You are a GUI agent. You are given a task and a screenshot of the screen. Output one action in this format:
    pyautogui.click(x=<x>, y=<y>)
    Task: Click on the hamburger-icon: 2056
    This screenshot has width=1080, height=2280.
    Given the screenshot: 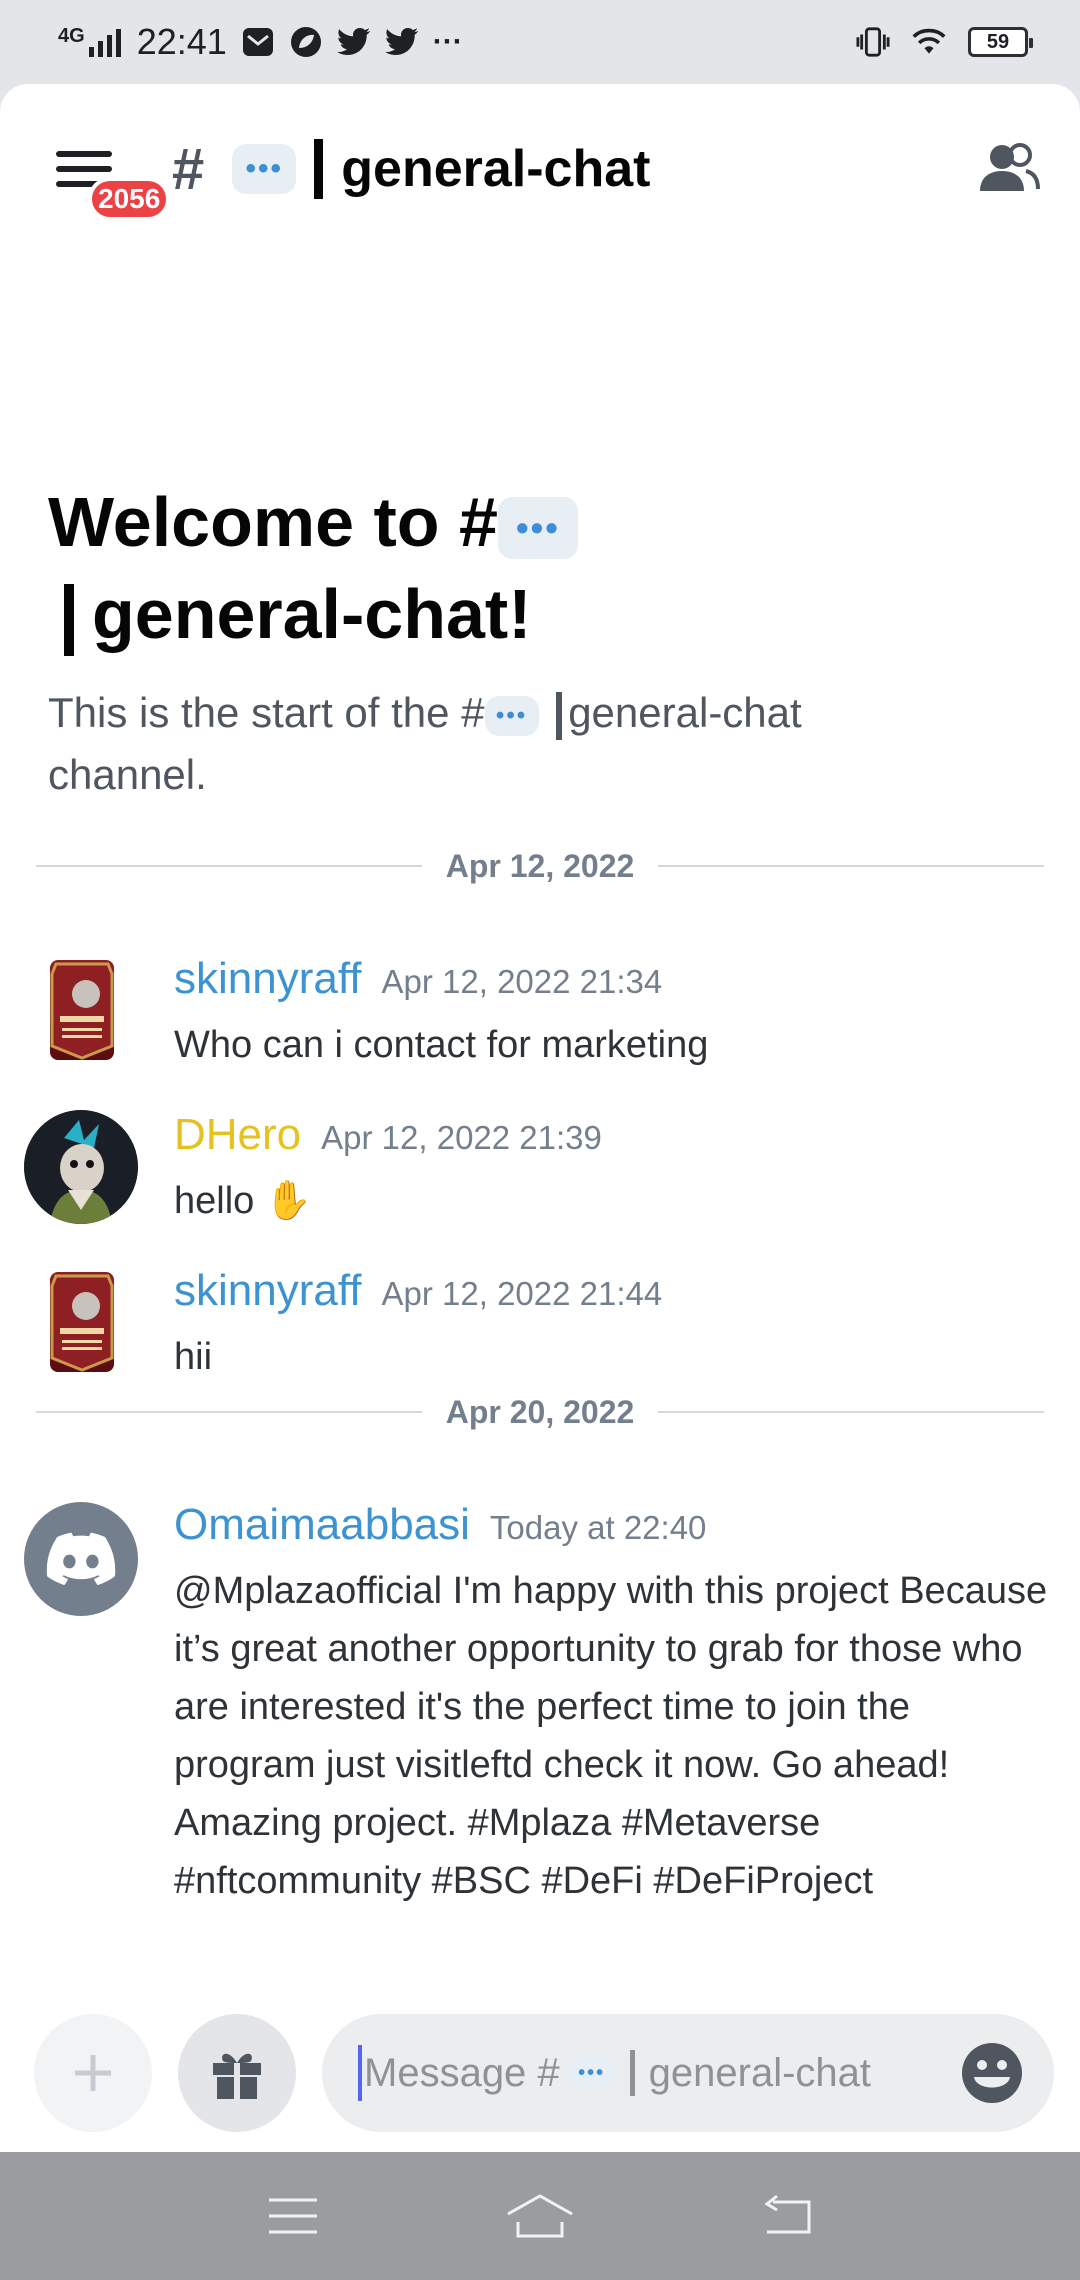 What is the action you would take?
    pyautogui.click(x=113, y=184)
    